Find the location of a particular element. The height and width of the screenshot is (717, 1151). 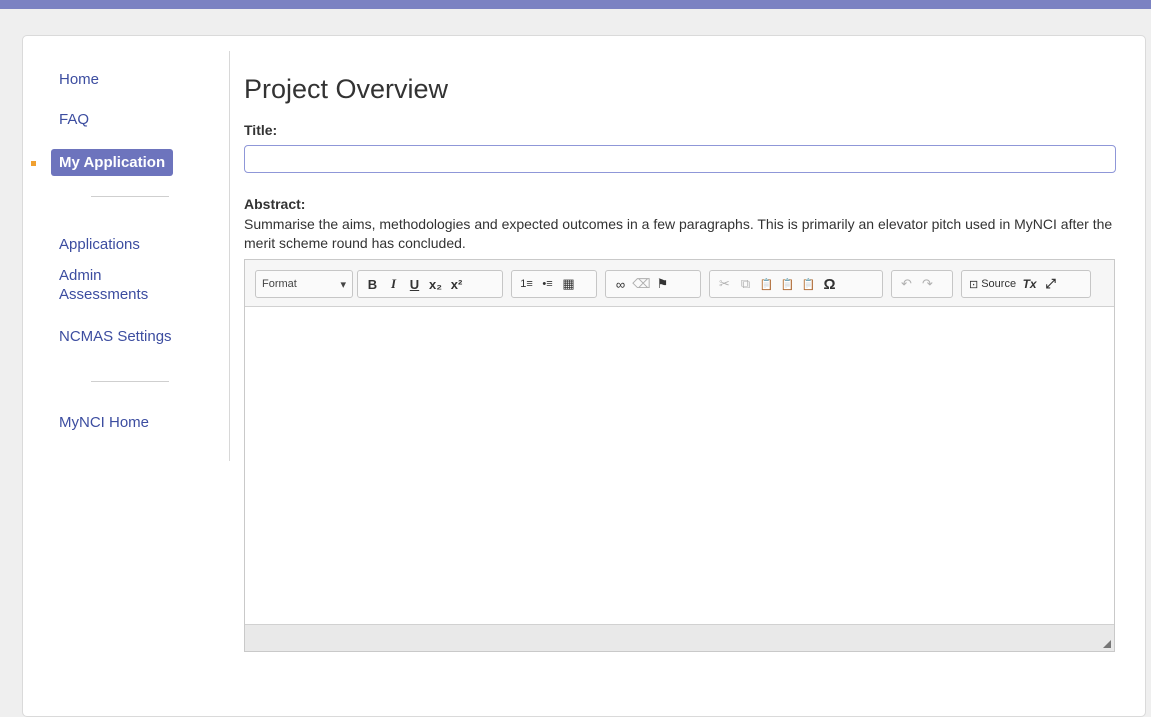

chevron-down-icon: ▾ is located at coordinates (343, 284).